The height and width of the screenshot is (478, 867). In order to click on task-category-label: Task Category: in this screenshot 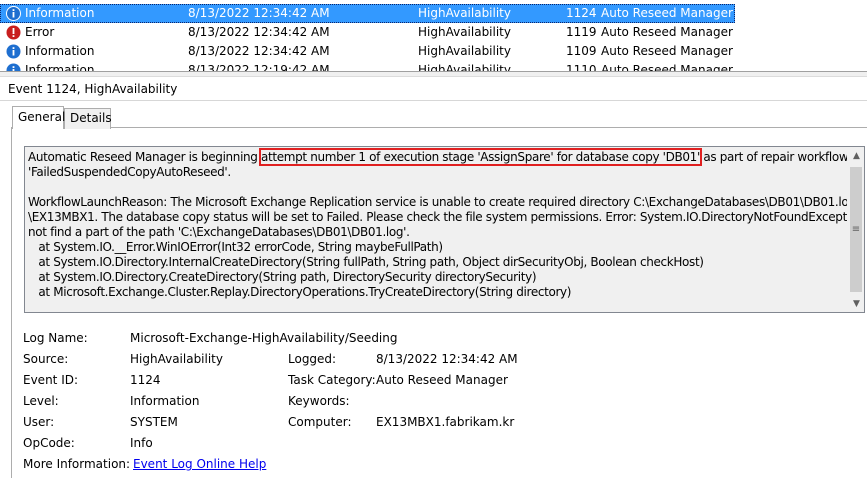, I will do `click(332, 380)`.